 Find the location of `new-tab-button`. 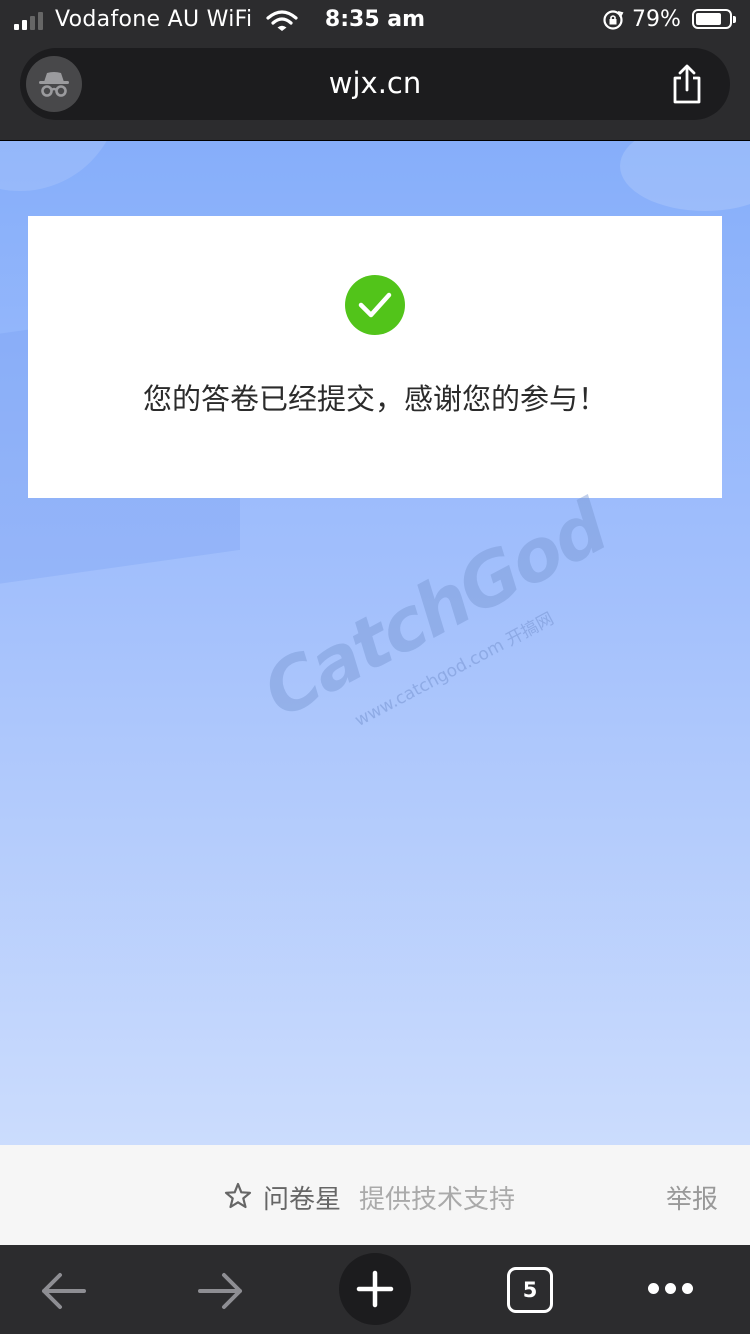

new-tab-button is located at coordinates (375, 1289).